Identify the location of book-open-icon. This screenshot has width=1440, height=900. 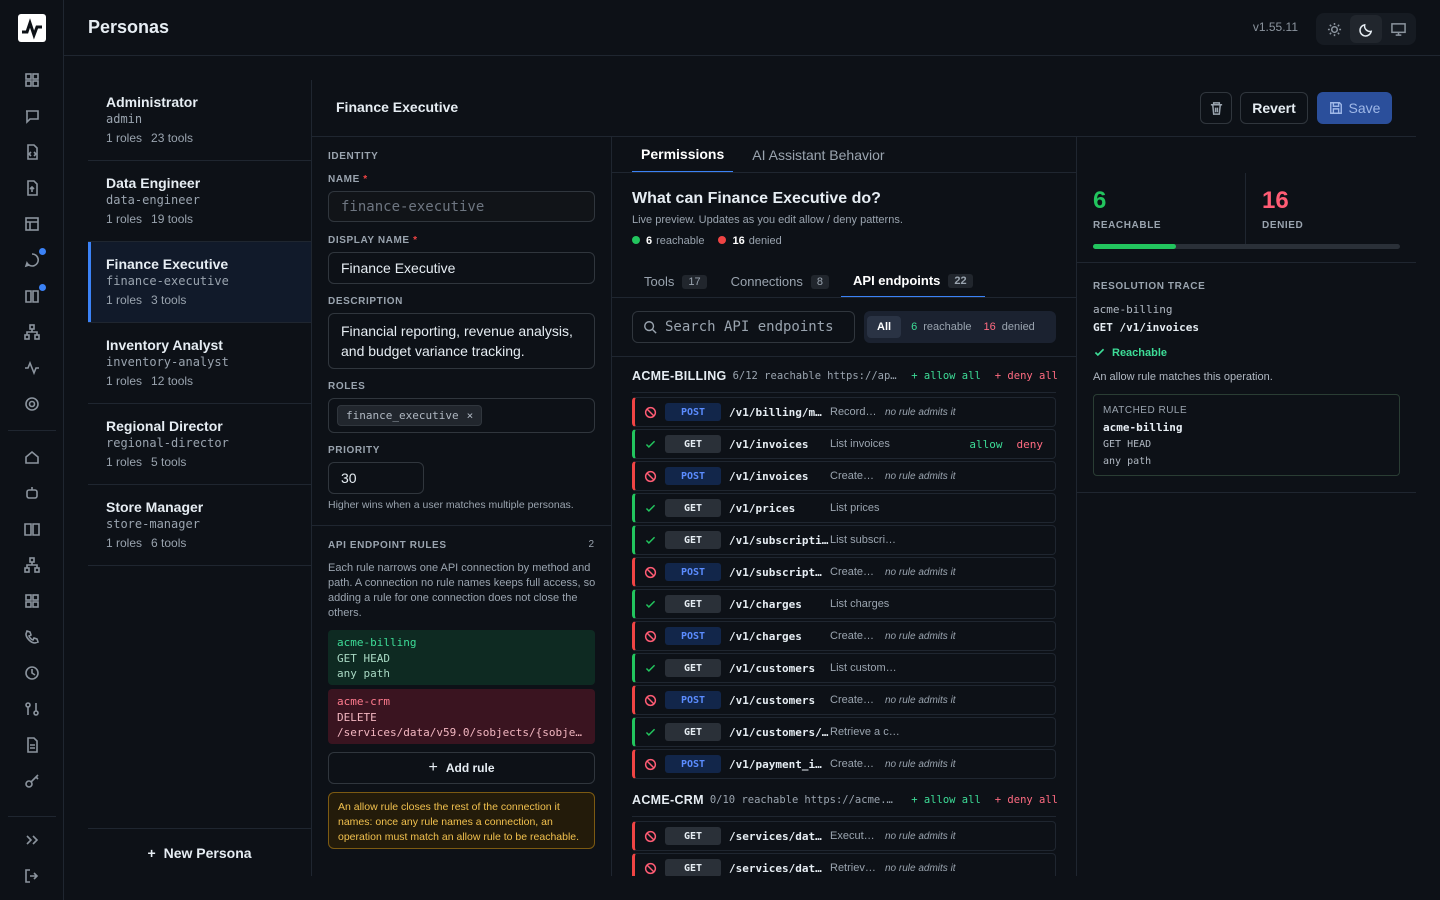
(32, 529).